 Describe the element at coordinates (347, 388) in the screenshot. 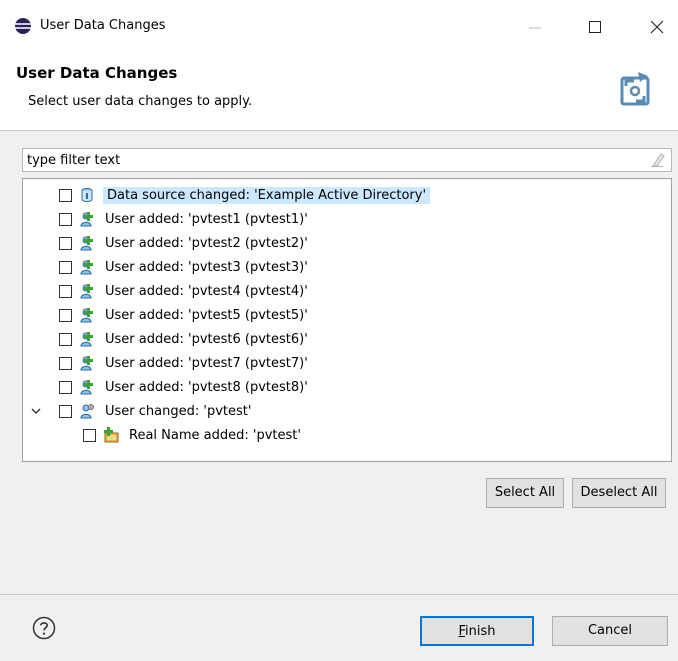

I see `tree-item: User added: 'pvtest8 (pvtest8)'` at that location.